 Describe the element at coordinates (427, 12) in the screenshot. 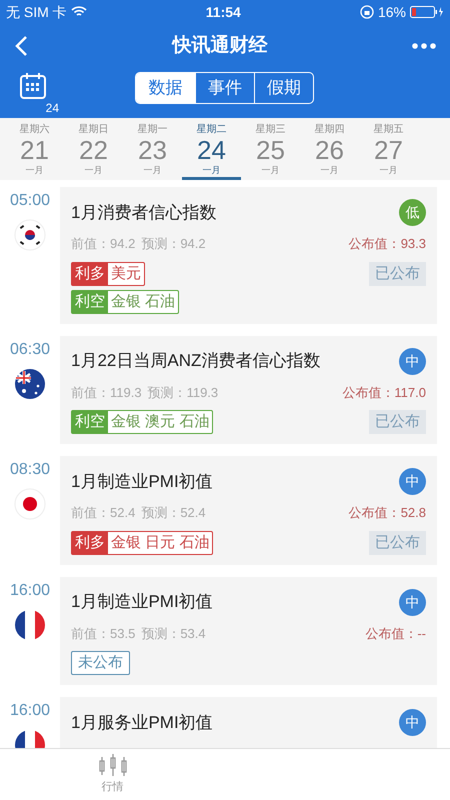

I see `battery-icon` at that location.